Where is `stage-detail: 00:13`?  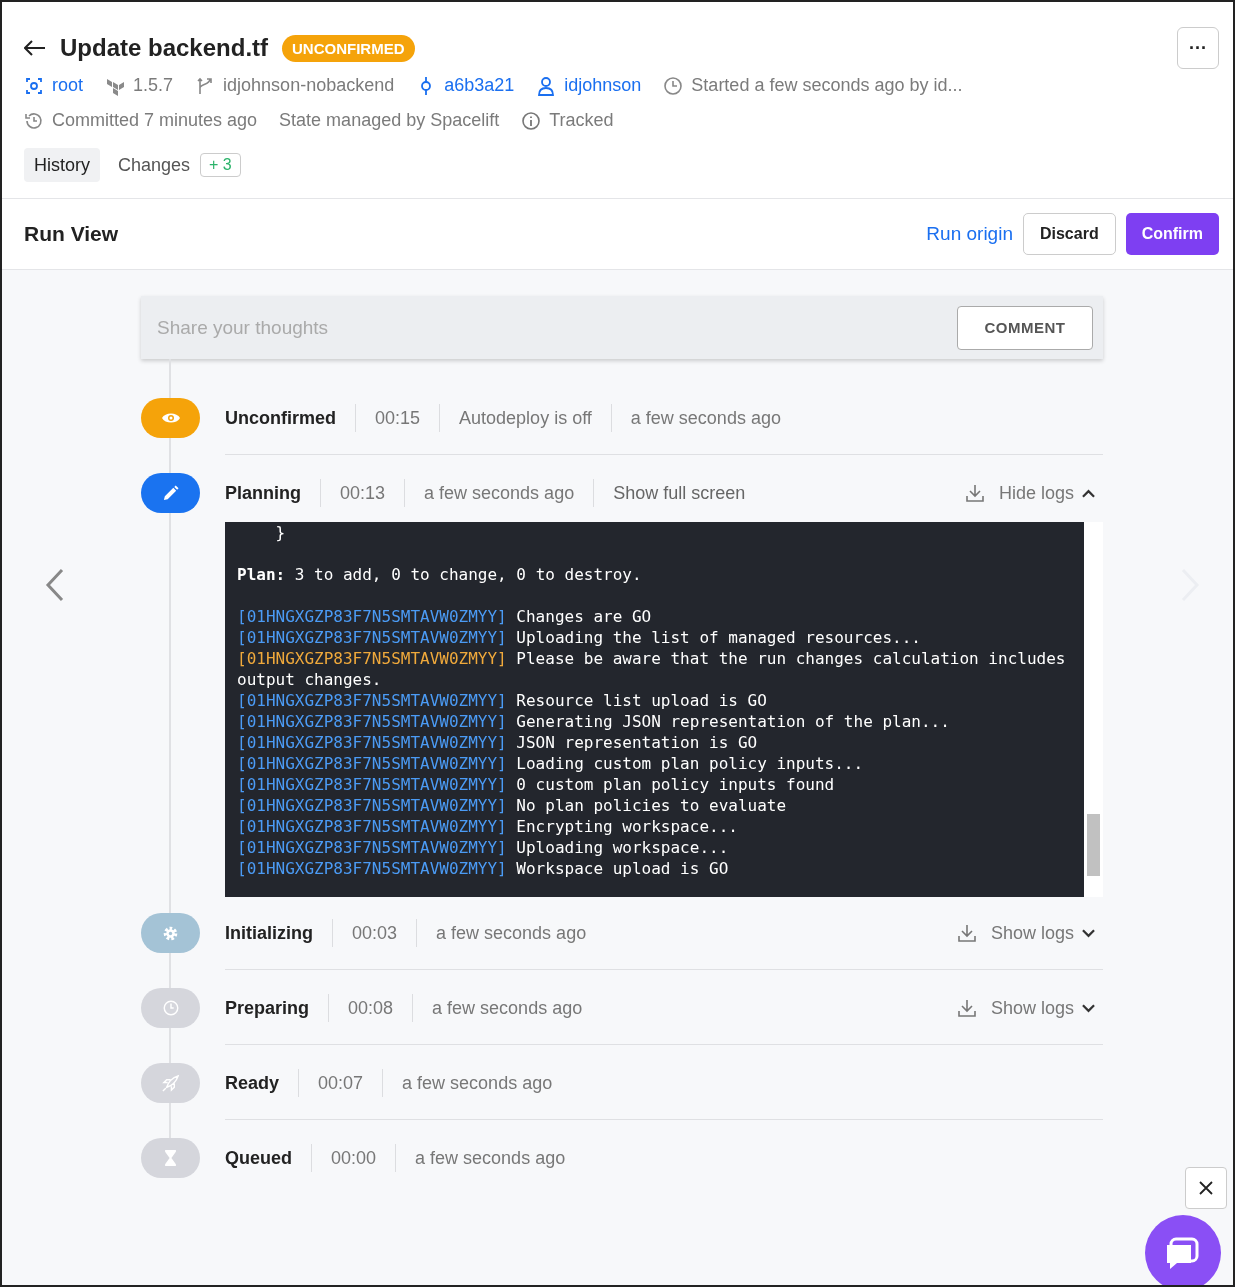 stage-detail: 00:13 is located at coordinates (363, 493).